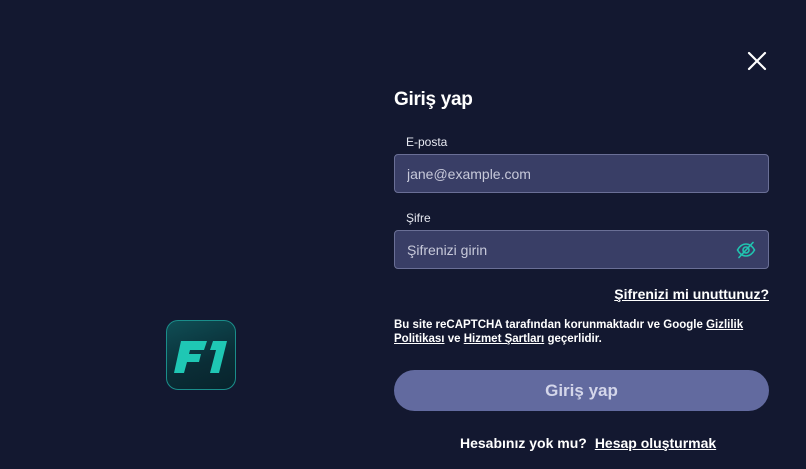 Image resolution: width=806 pixels, height=469 pixels. I want to click on recaptcha-suffix: geçerlidir., so click(574, 339).